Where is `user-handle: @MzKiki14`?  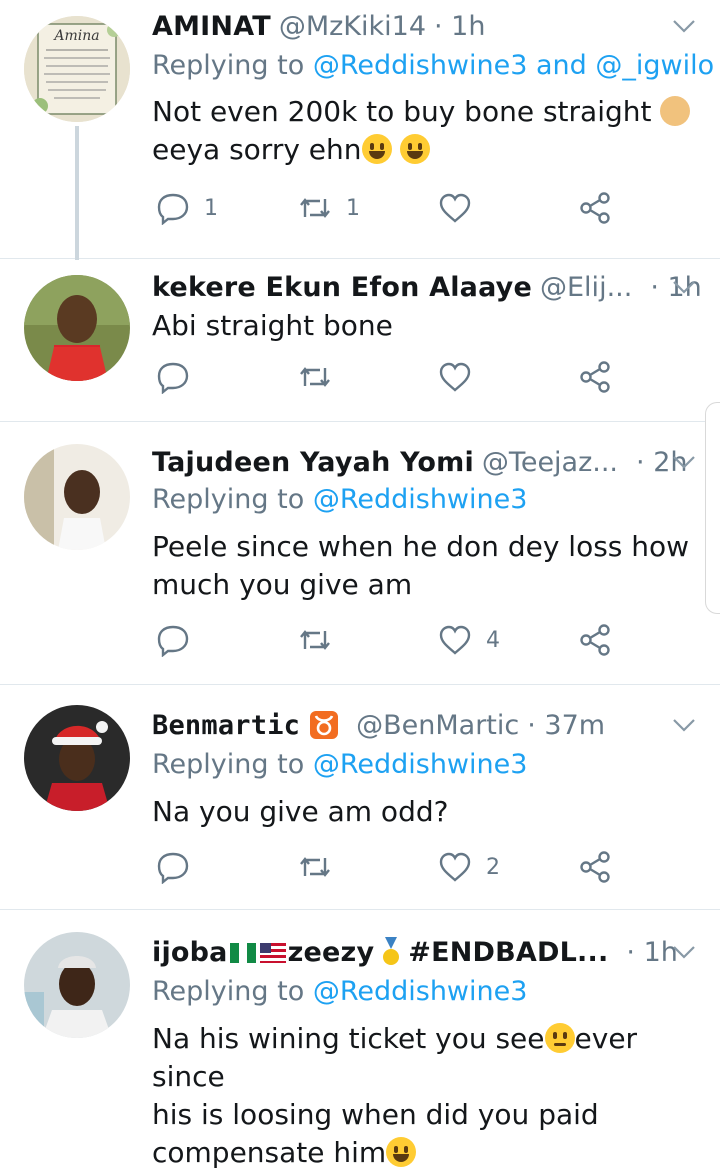 user-handle: @MzKiki14 is located at coordinates (352, 26).